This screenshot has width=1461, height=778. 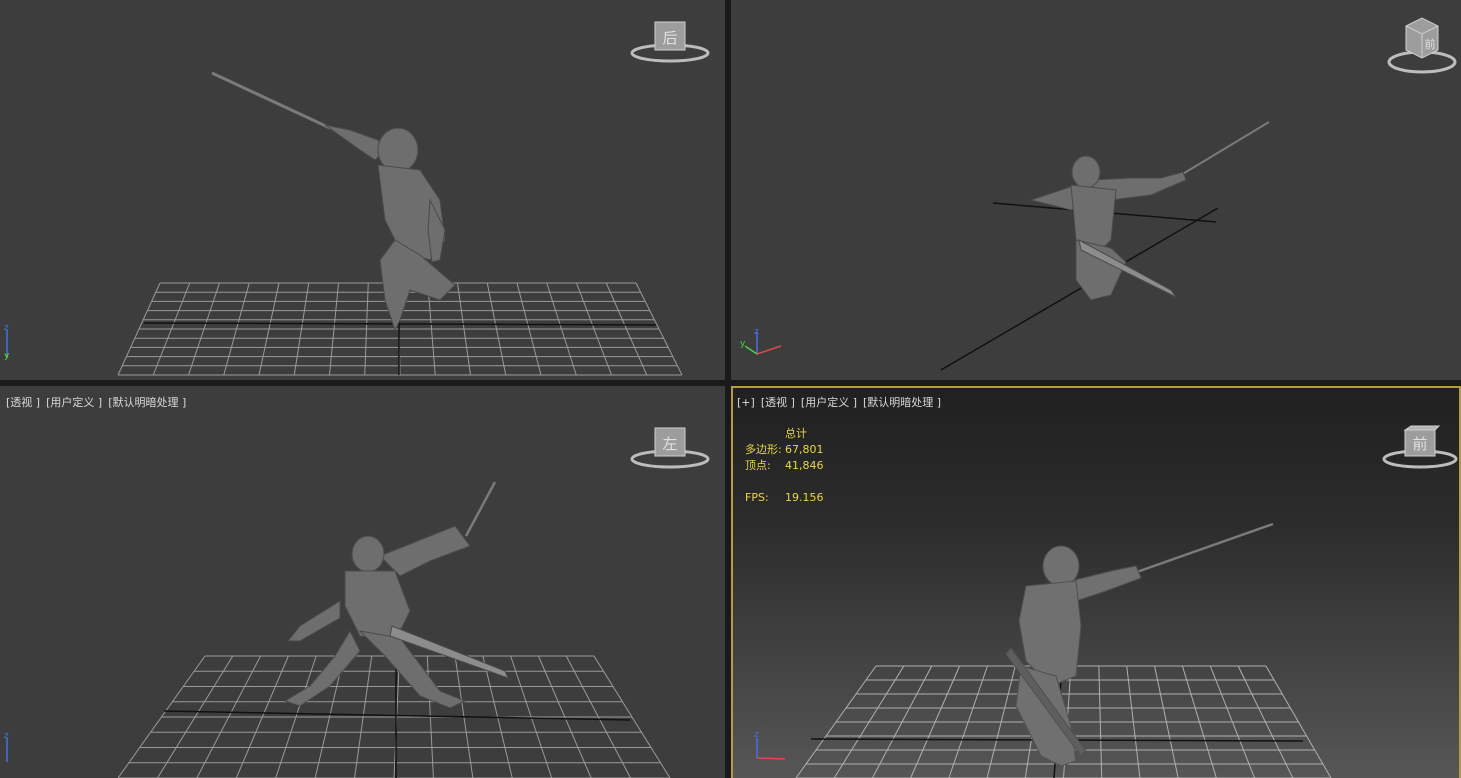 I want to click on scene-left, so click(x=394, y=629).